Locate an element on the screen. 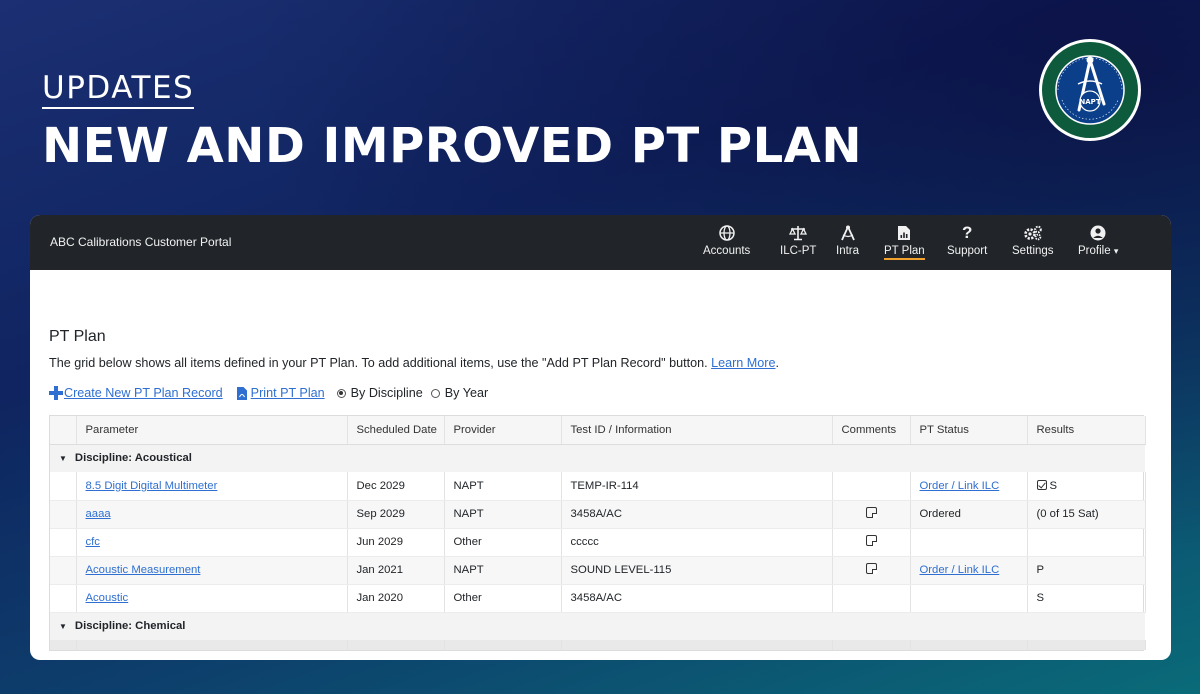 Image resolution: width=1200 pixels, height=694 pixels. table-row-partial is located at coordinates (598, 645).